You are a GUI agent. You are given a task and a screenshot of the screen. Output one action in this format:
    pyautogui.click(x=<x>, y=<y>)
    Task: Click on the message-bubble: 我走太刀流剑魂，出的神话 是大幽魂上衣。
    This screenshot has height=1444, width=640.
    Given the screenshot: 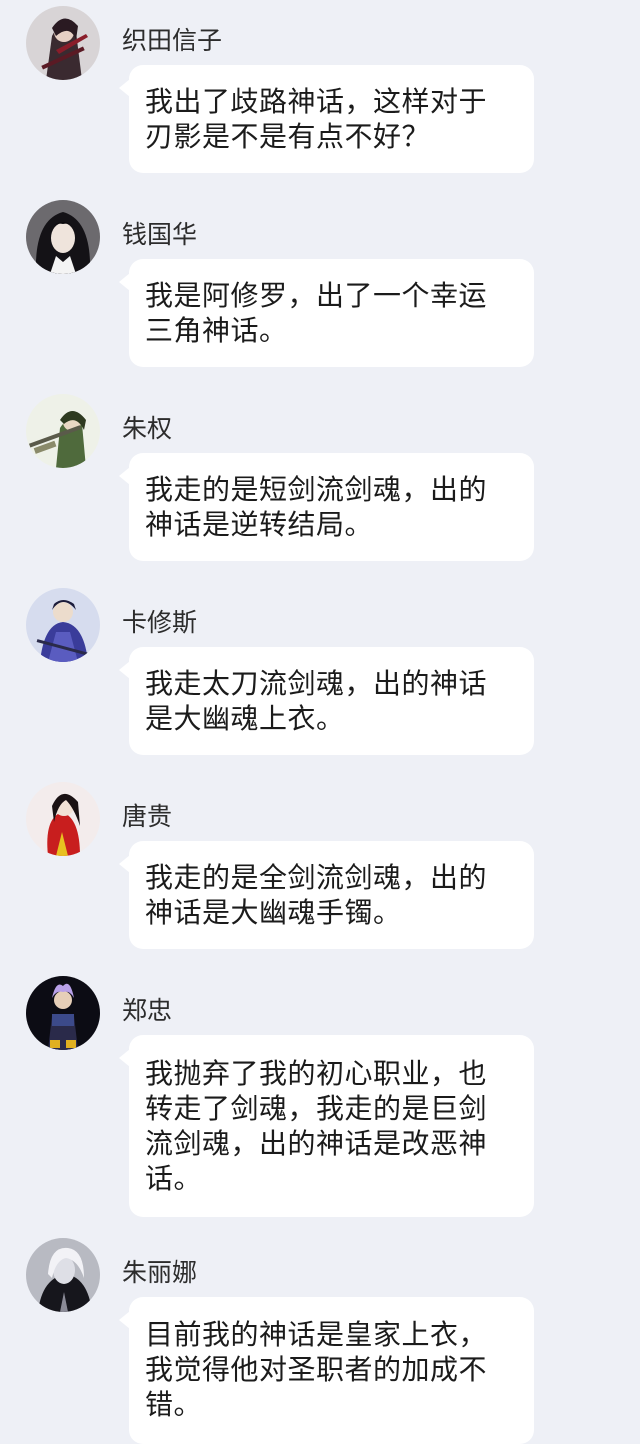 What is the action you would take?
    pyautogui.click(x=326, y=701)
    